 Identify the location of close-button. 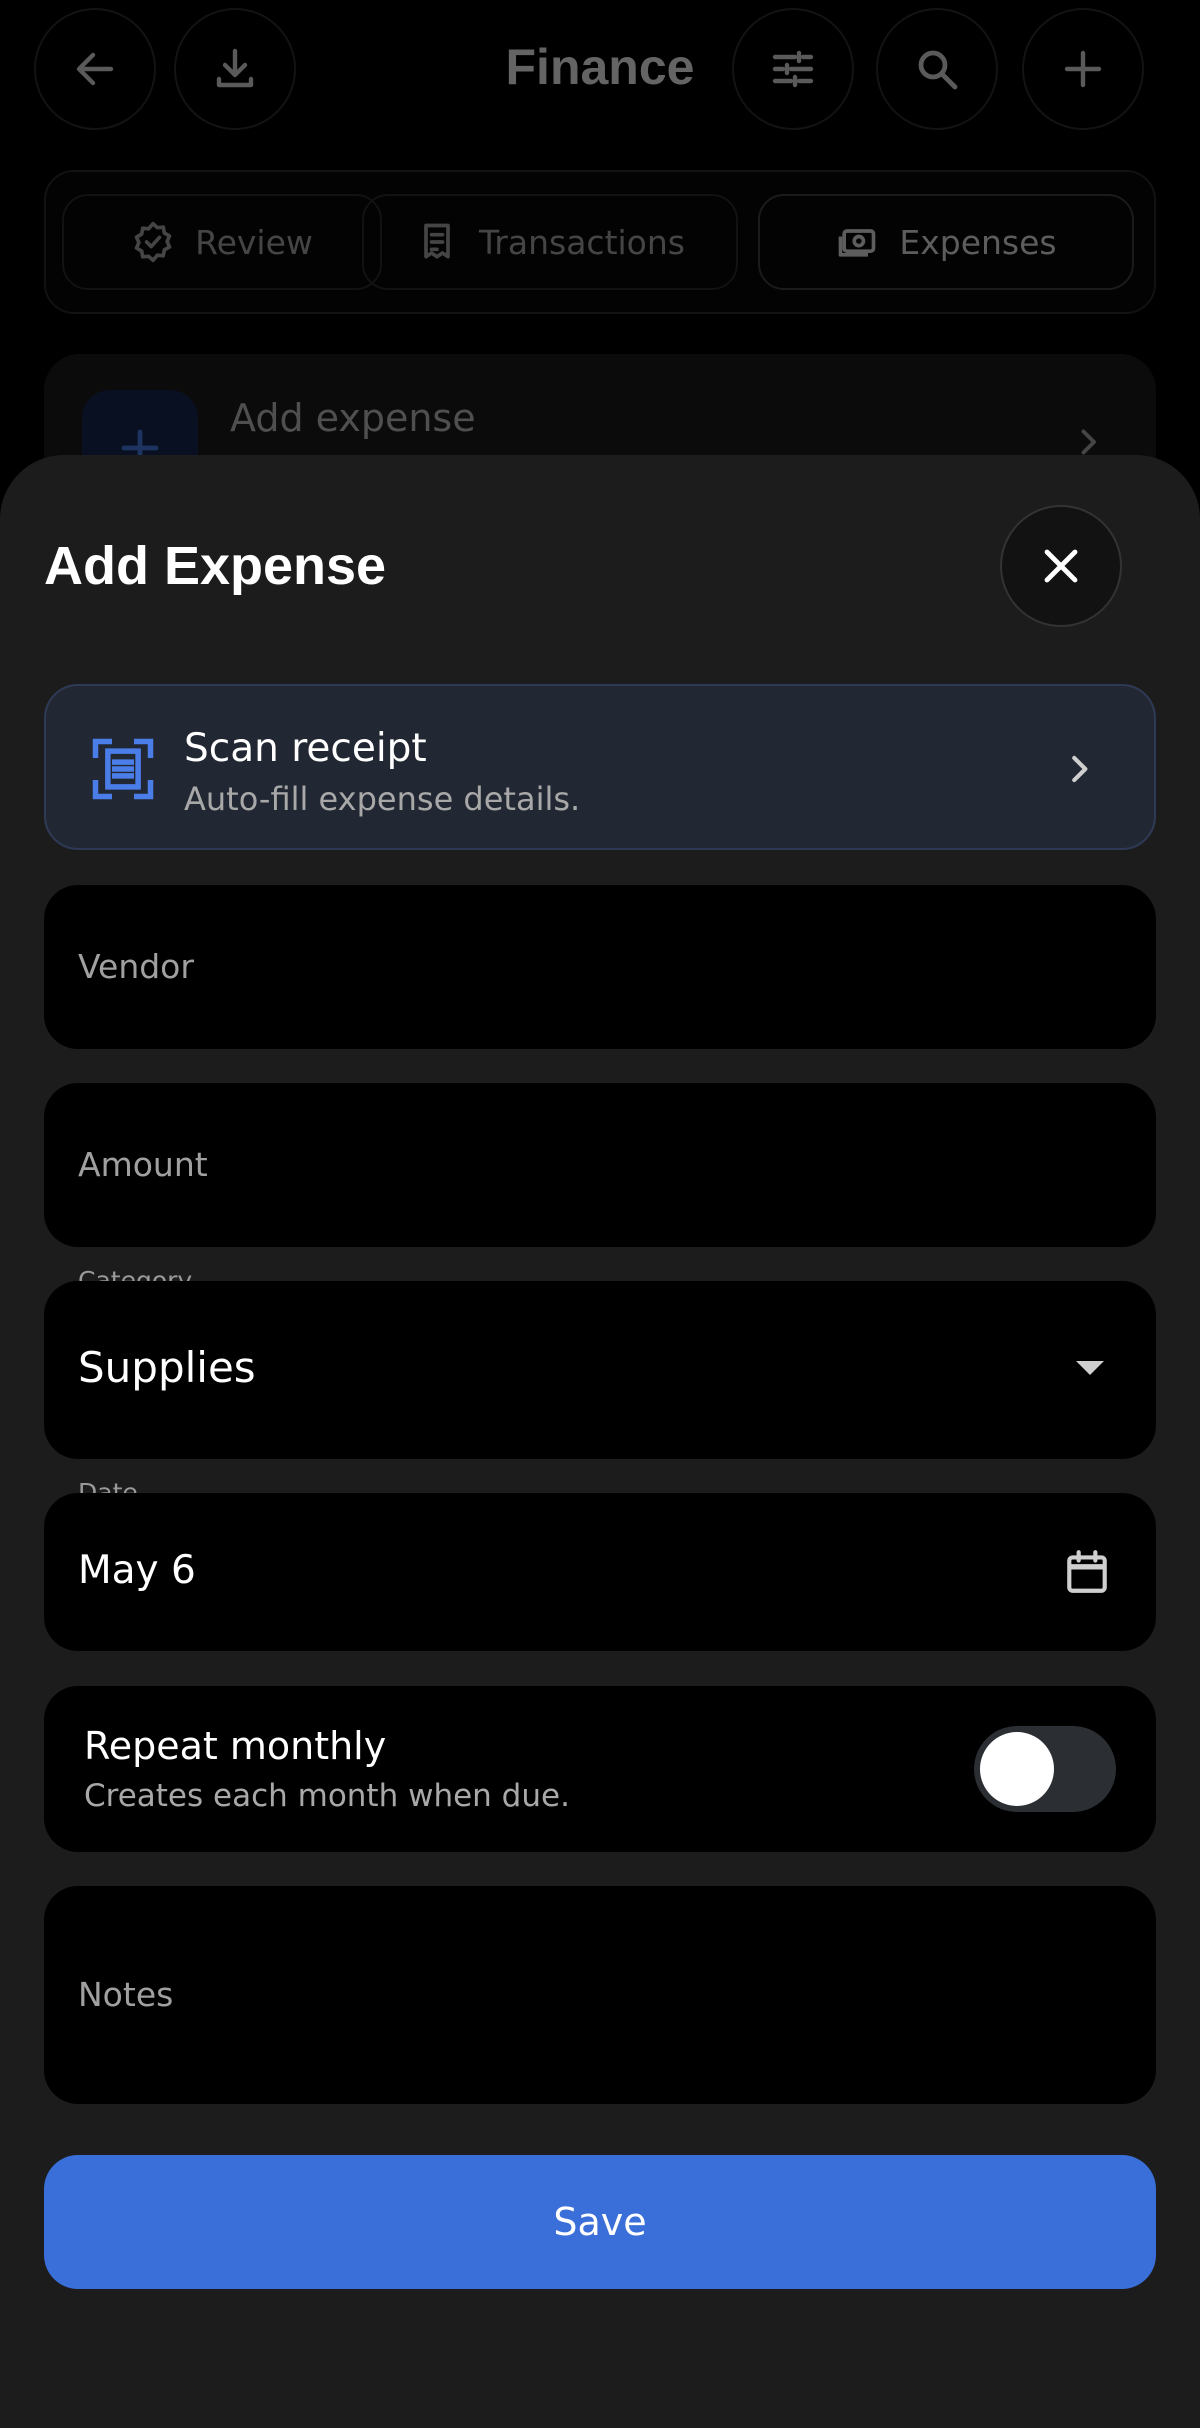
(1061, 566).